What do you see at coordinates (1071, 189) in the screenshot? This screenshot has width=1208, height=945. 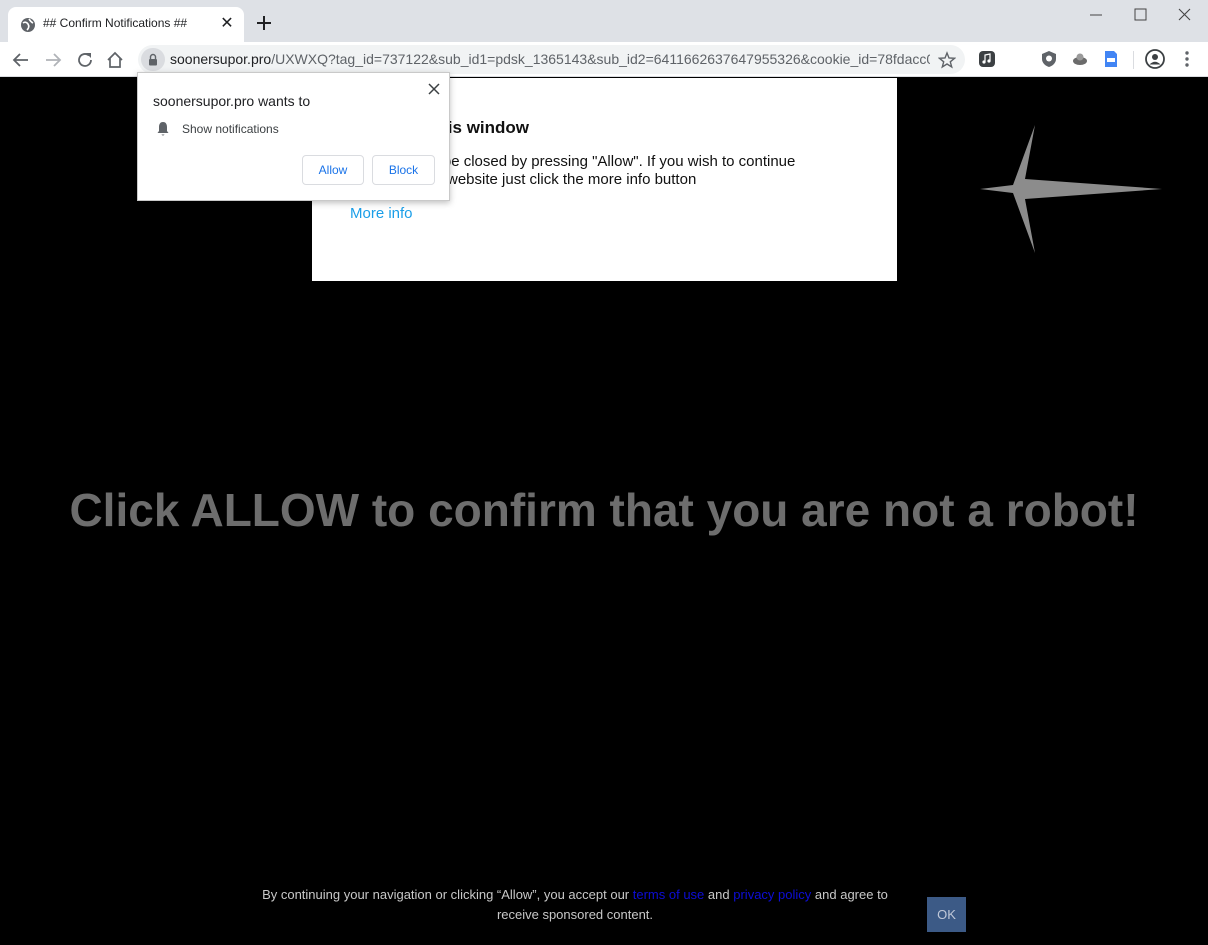 I see `arrow-pointer-icon` at bounding box center [1071, 189].